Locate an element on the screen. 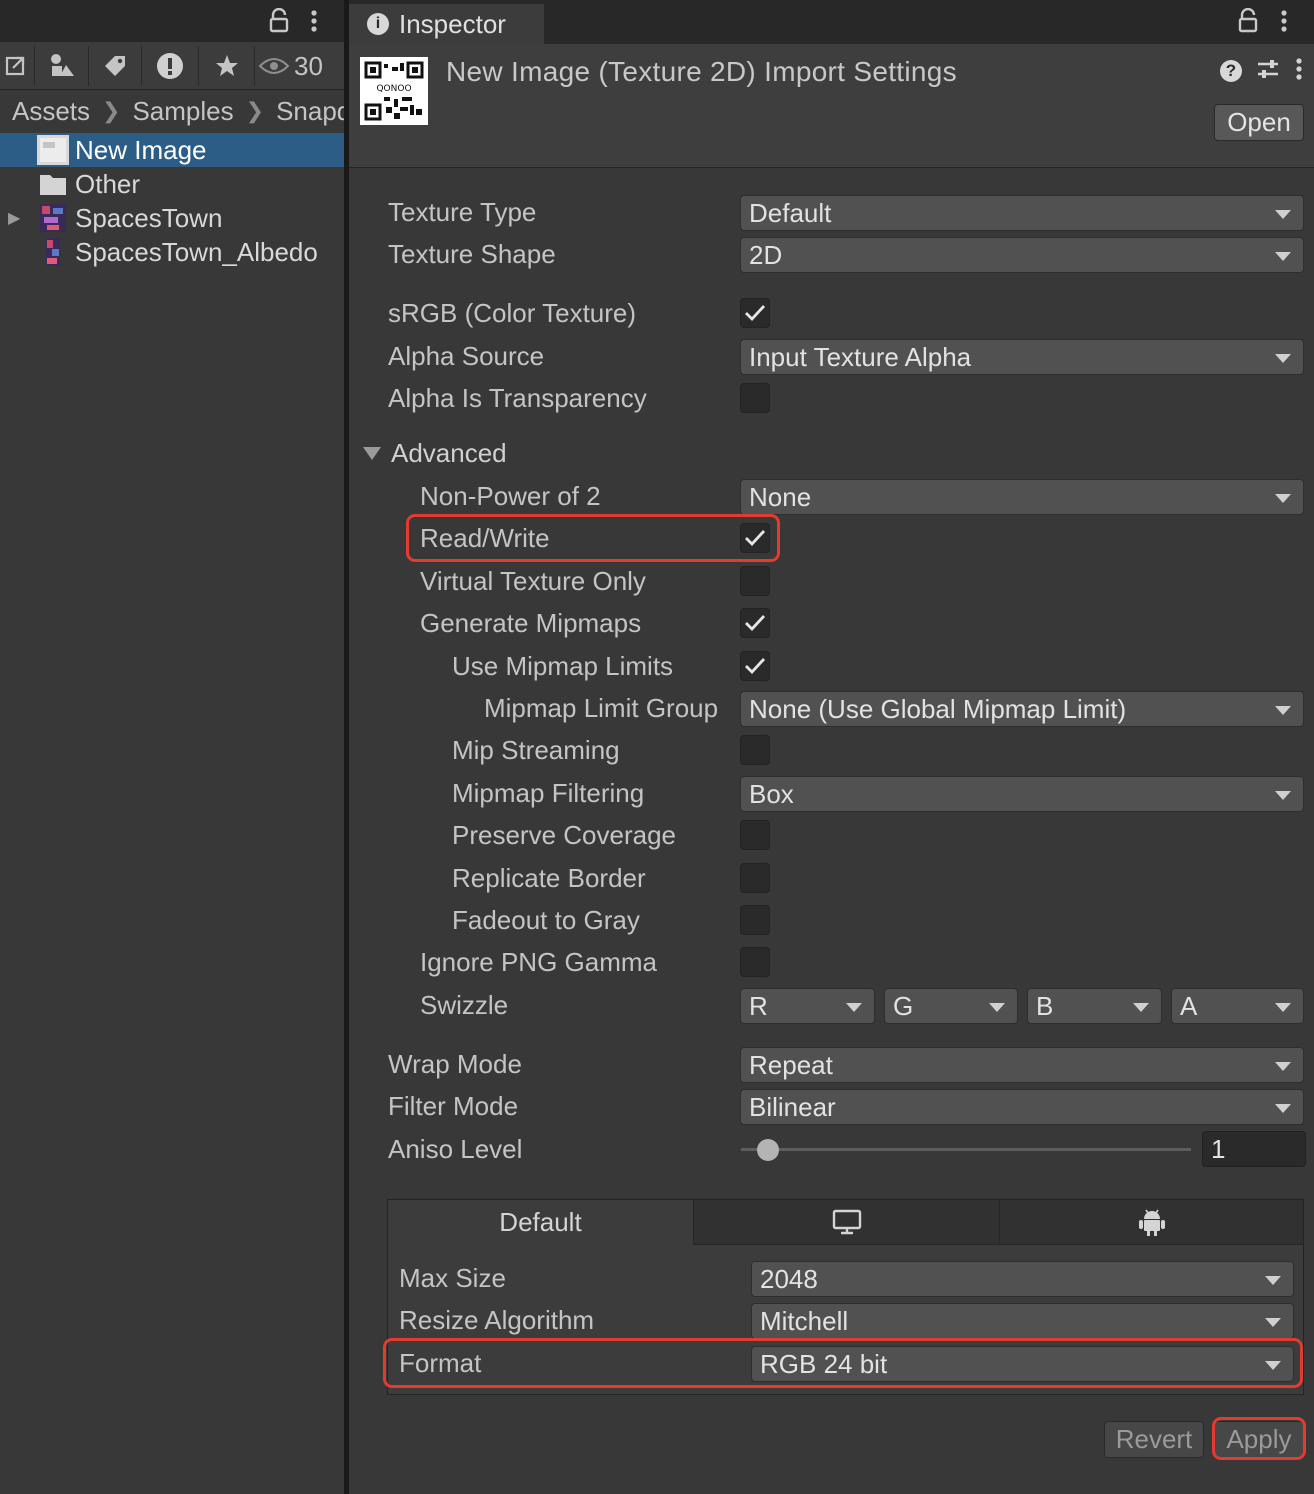 This screenshot has width=1314, height=1494. mip-streaming-label: Mip Streaming is located at coordinates (536, 750).